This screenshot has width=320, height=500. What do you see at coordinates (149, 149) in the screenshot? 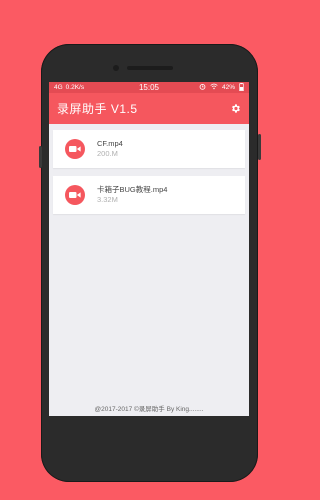
I see `list-item: CF.mp4 200.M` at bounding box center [149, 149].